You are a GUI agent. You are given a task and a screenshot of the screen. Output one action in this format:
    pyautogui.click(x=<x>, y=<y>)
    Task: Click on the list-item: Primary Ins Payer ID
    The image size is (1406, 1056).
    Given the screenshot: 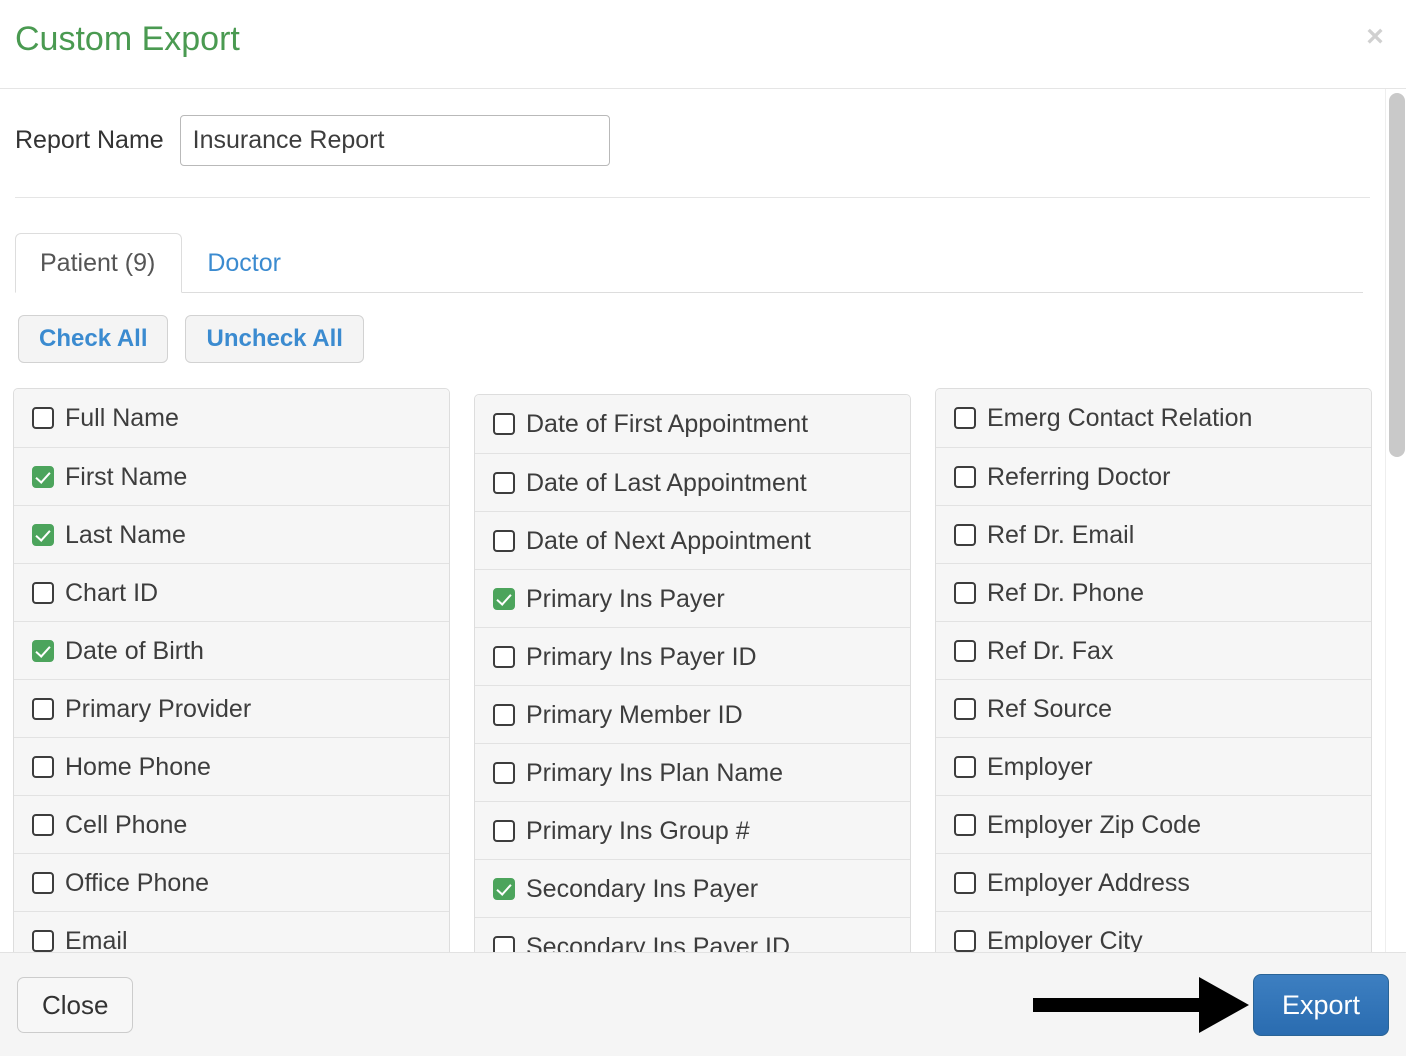 What is the action you would take?
    pyautogui.click(x=692, y=656)
    